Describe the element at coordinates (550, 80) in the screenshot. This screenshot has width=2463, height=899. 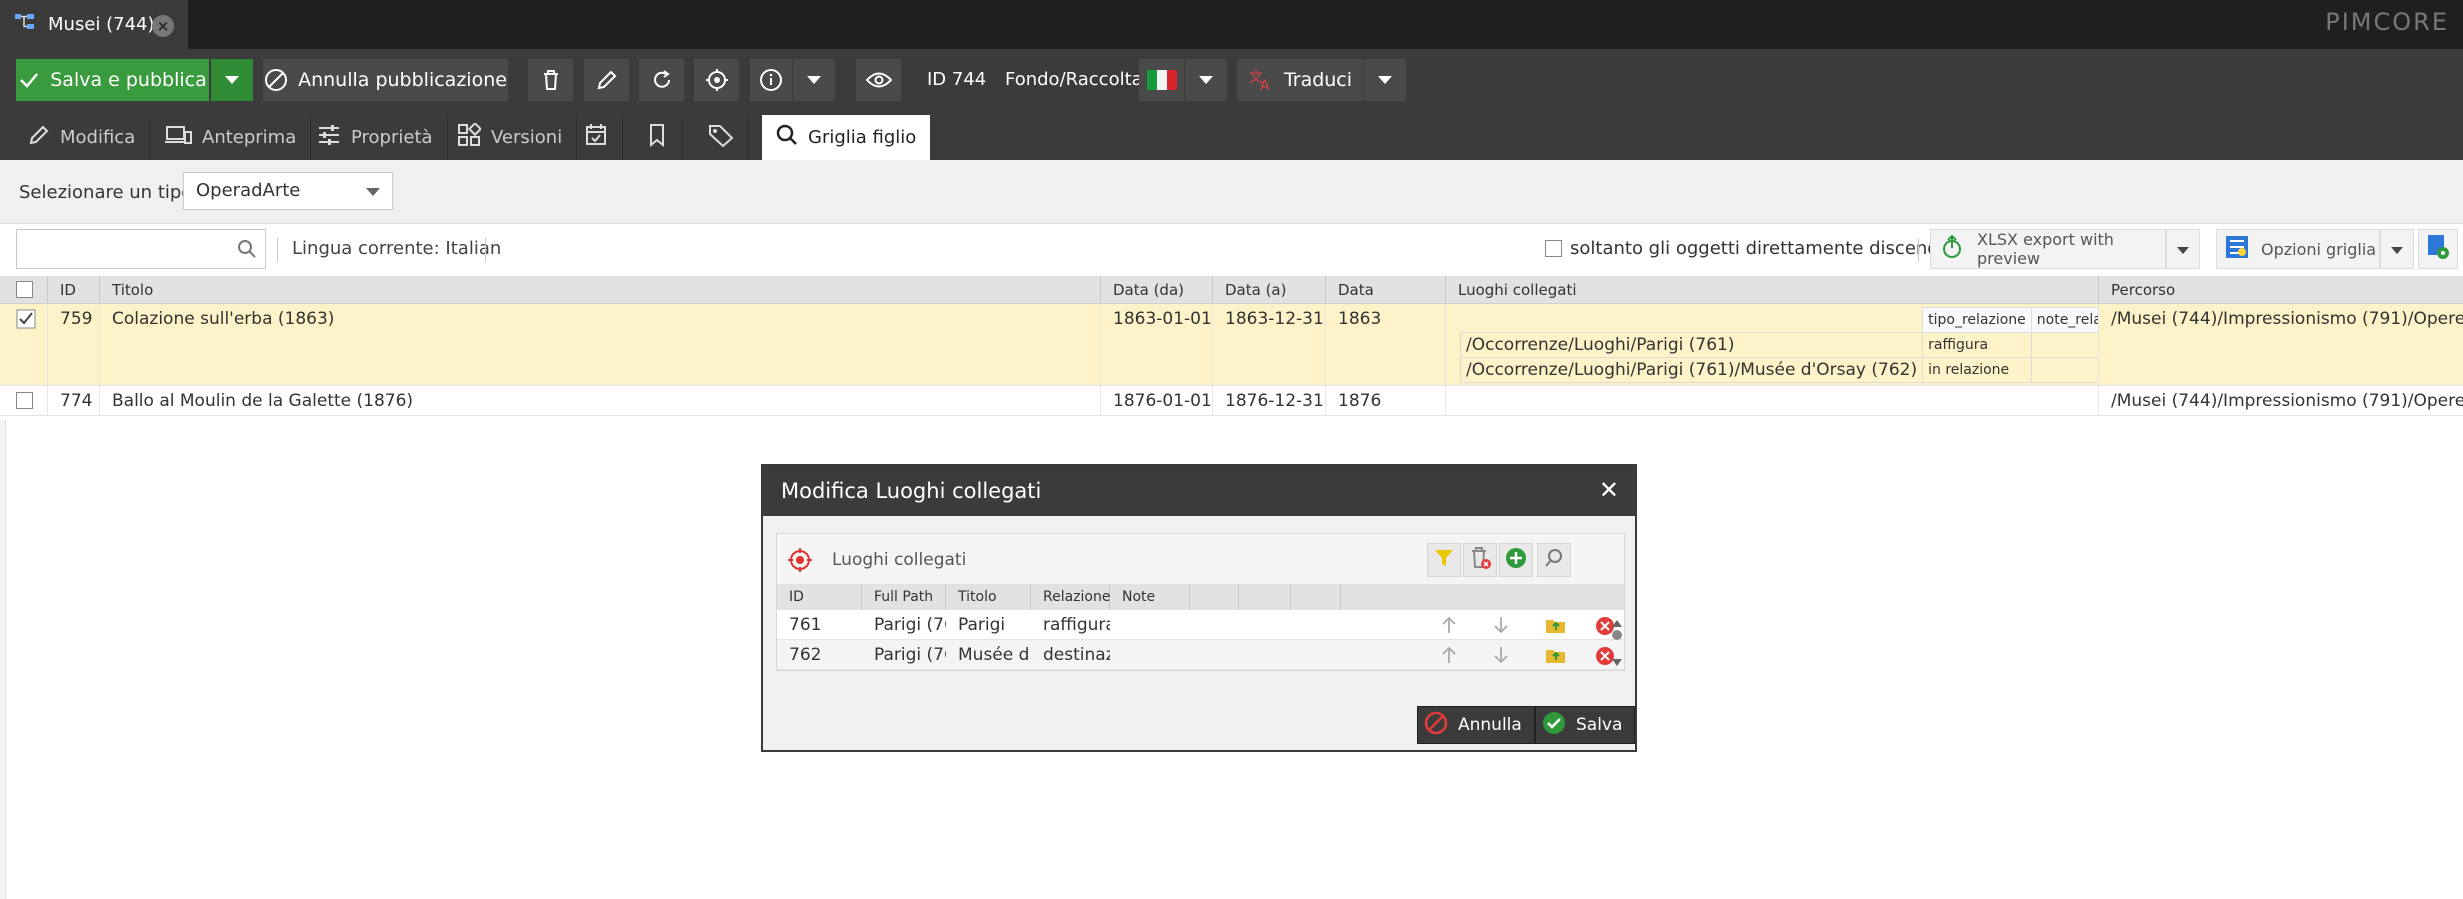
I see `delete-button` at that location.